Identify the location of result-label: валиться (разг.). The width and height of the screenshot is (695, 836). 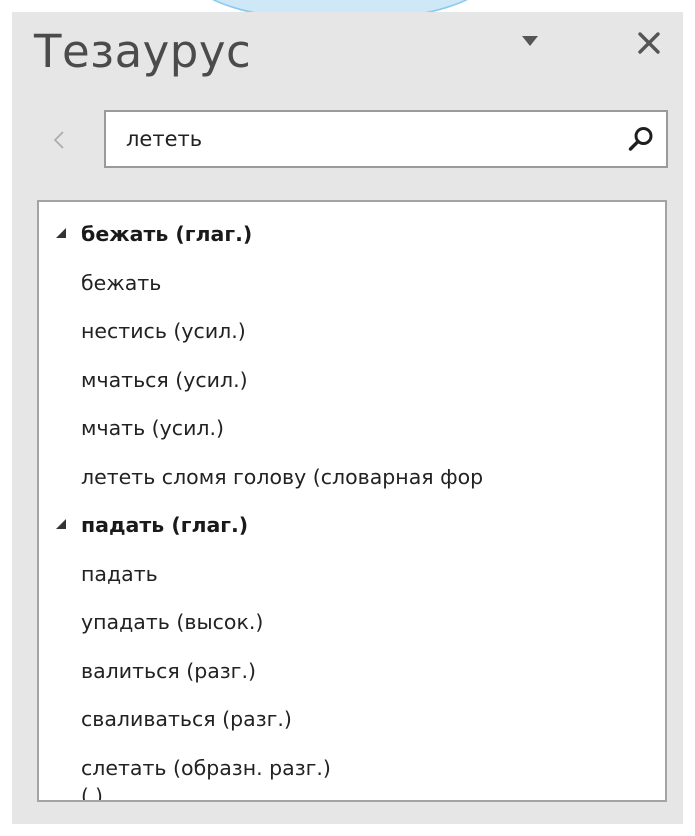
(168, 670).